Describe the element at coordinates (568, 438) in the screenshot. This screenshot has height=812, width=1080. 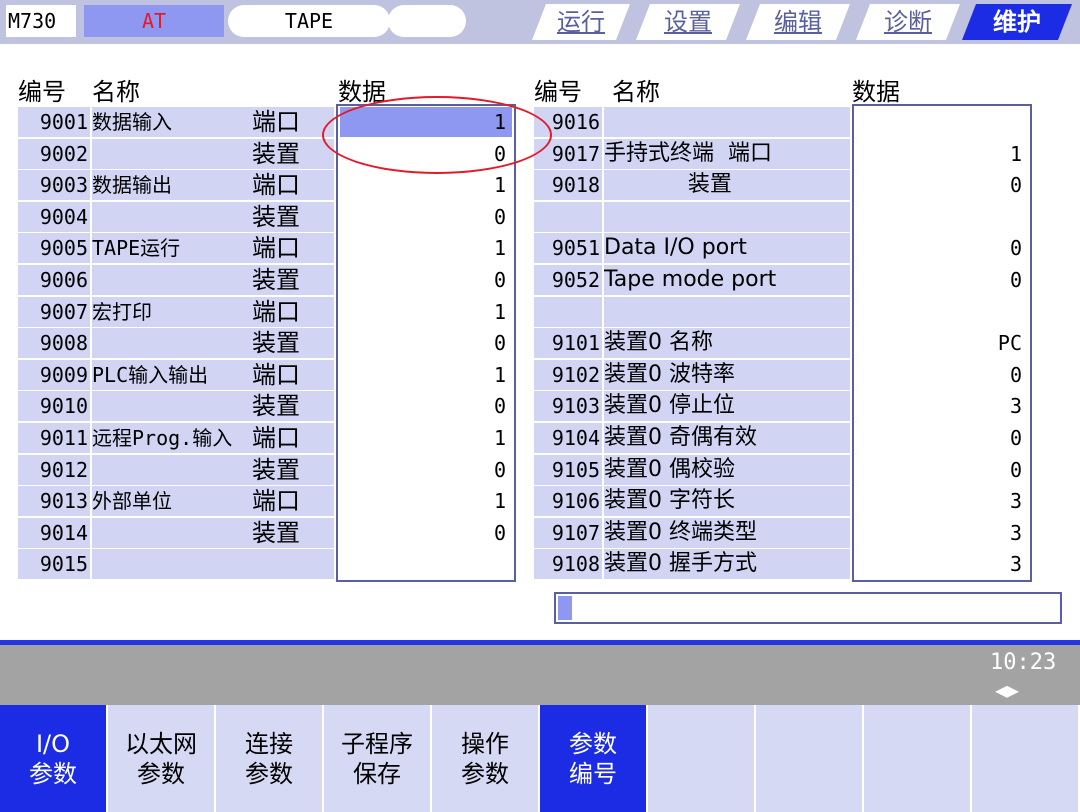
I see `param-number: 9104` at that location.